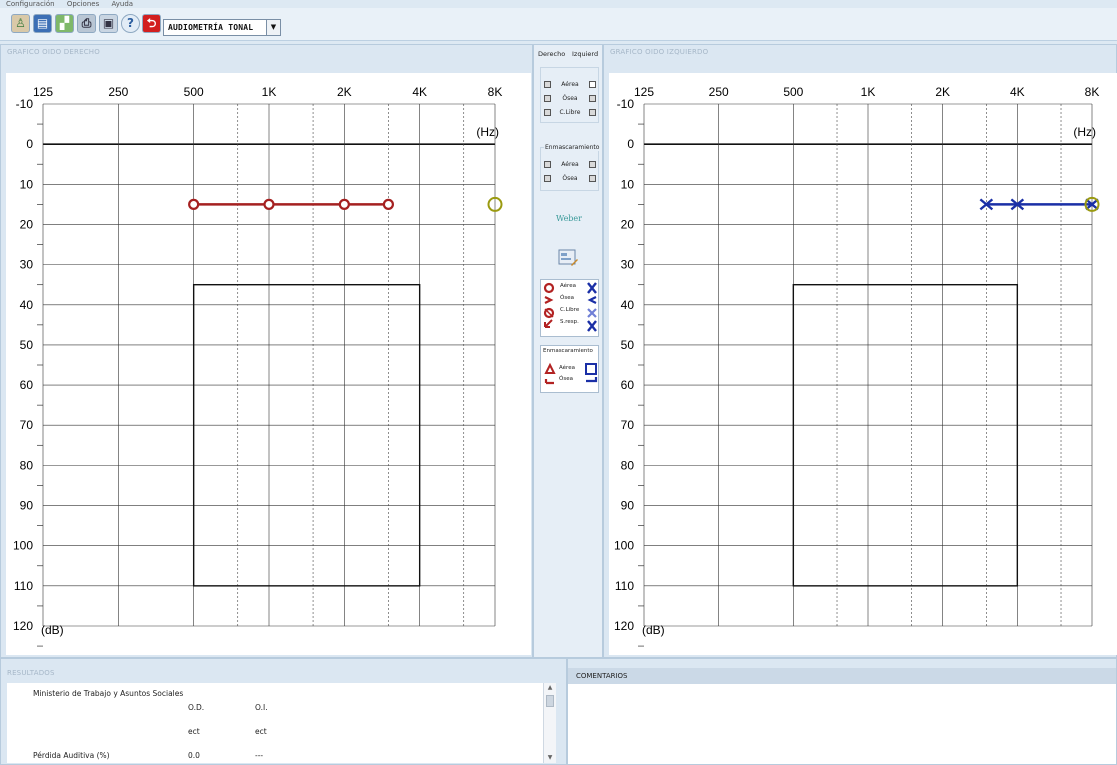 This screenshot has width=1117, height=765. What do you see at coordinates (624, 546) in the screenshot?
I see `y-tick-label: 100` at bounding box center [624, 546].